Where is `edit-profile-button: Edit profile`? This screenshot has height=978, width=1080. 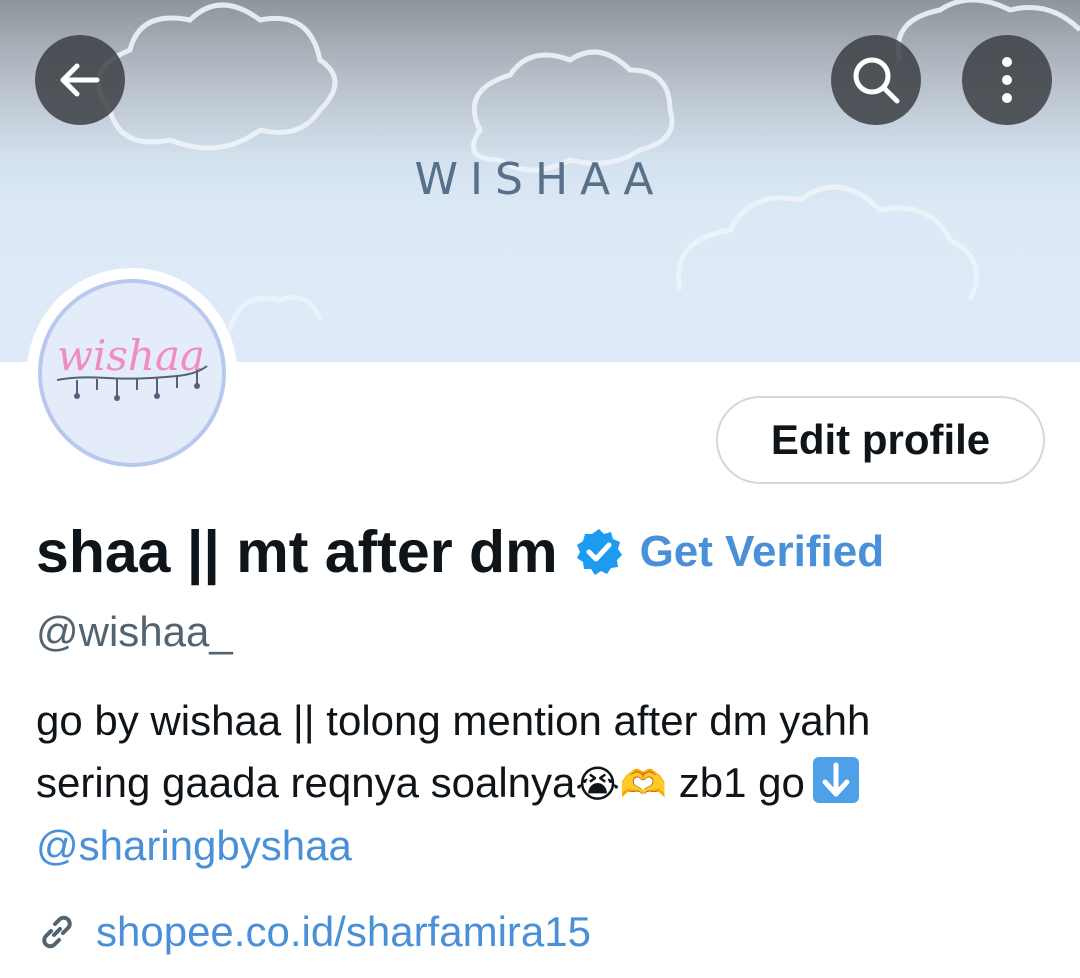
edit-profile-button: Edit profile is located at coordinates (880, 440).